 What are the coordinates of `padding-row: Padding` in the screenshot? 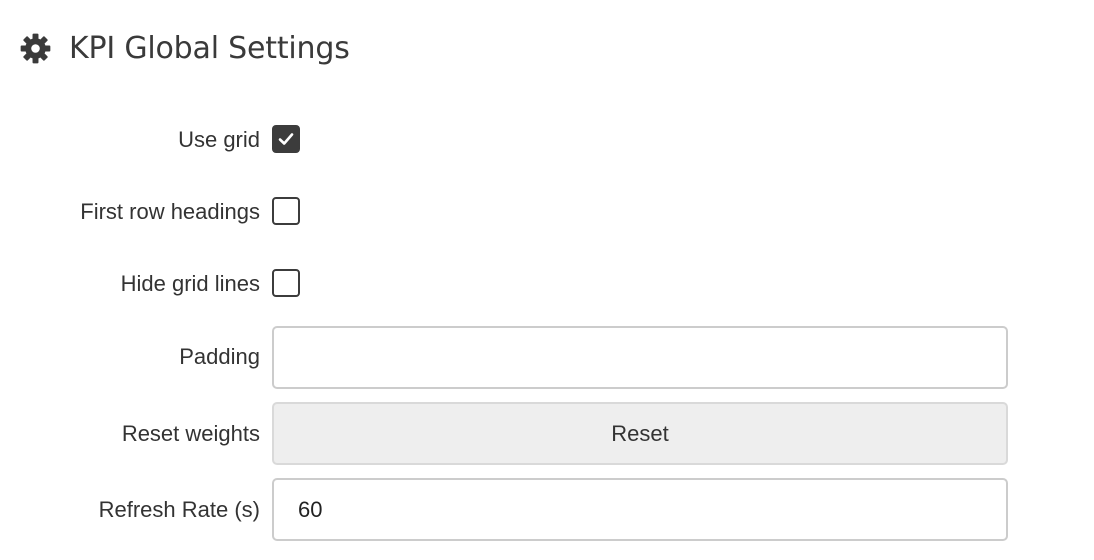 It's located at (547, 357).